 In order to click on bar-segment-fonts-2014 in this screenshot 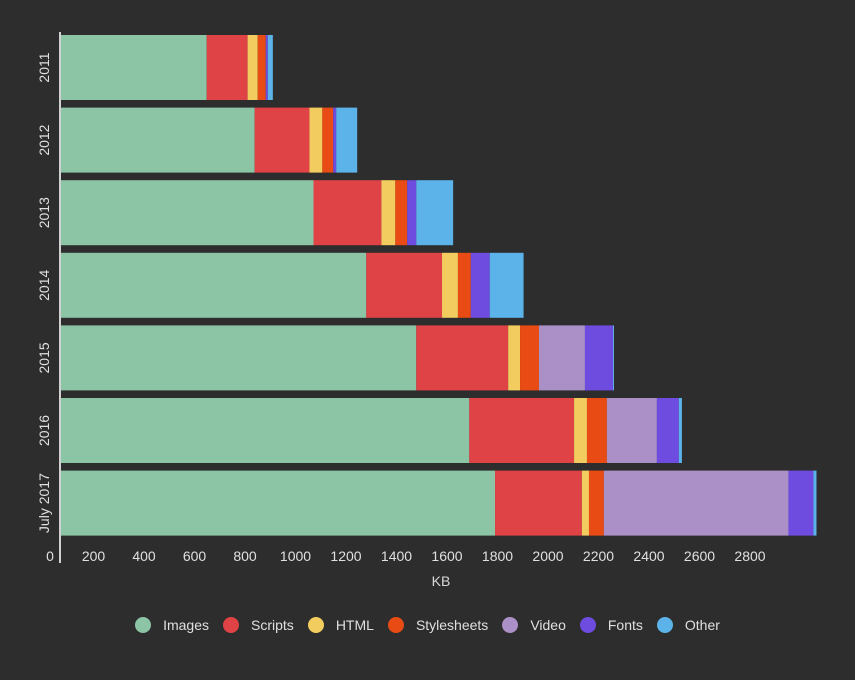, I will do `click(480, 285)`.